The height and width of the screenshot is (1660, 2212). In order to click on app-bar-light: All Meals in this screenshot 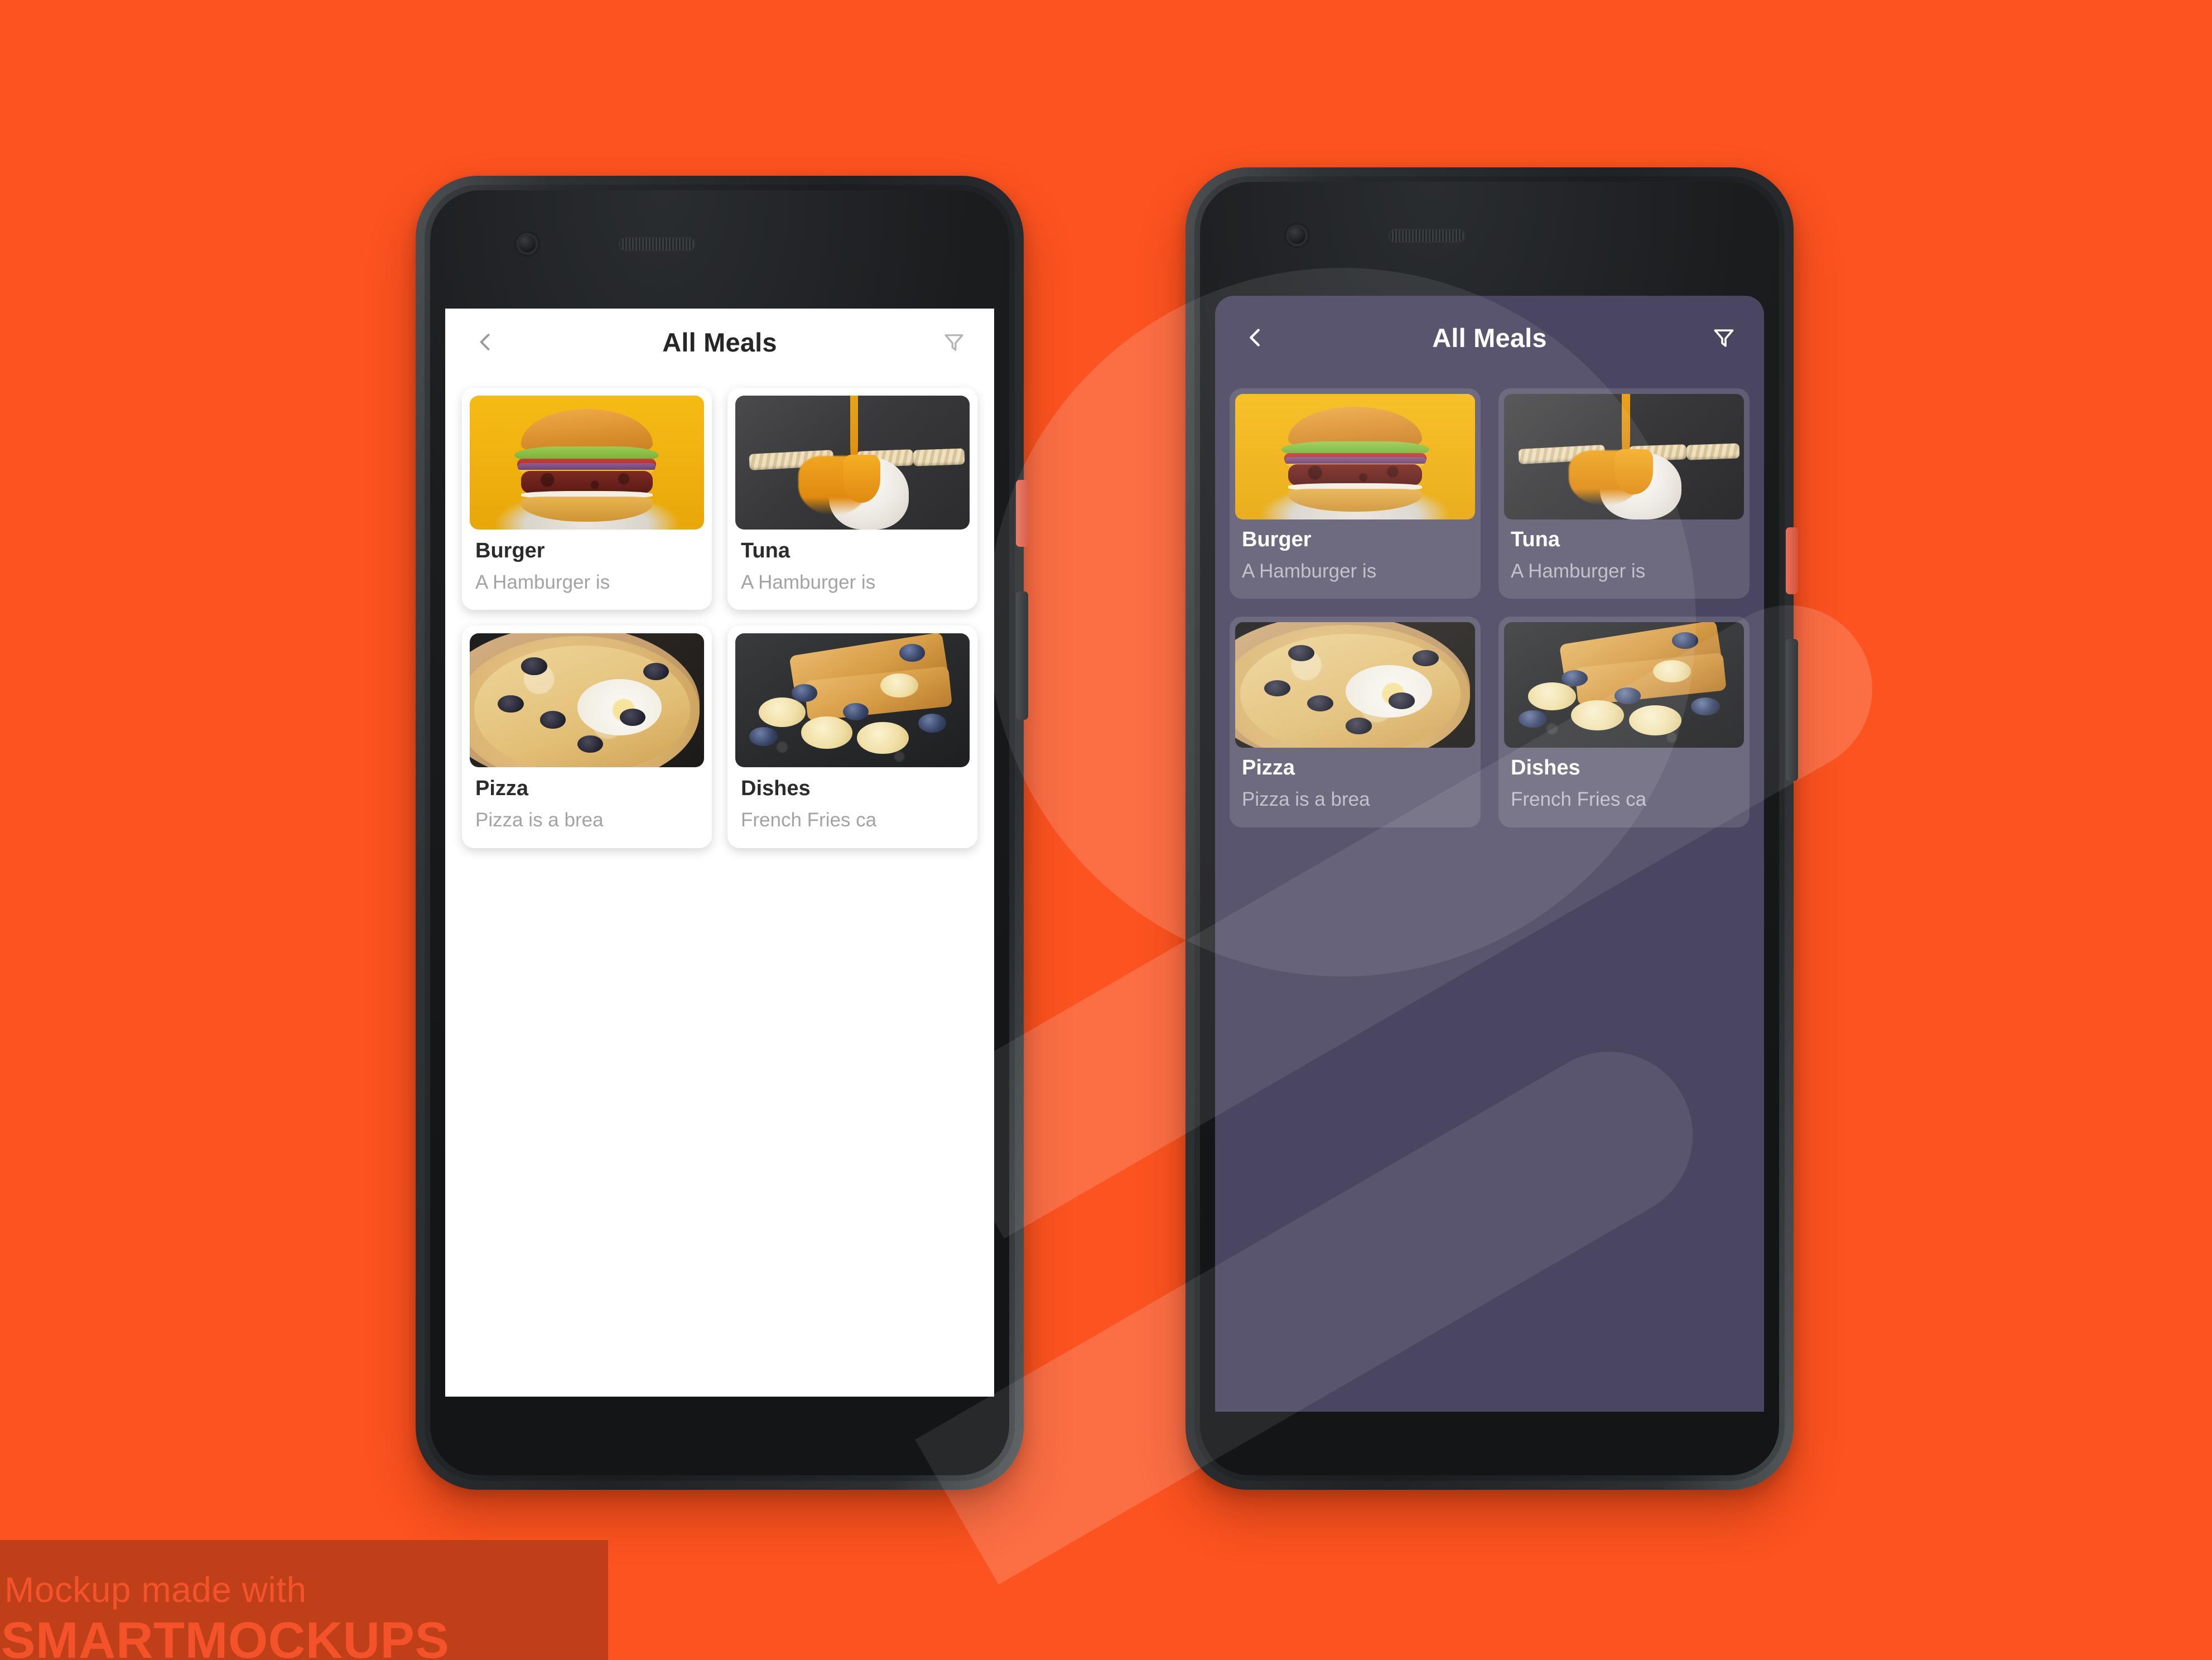, I will do `click(719, 342)`.